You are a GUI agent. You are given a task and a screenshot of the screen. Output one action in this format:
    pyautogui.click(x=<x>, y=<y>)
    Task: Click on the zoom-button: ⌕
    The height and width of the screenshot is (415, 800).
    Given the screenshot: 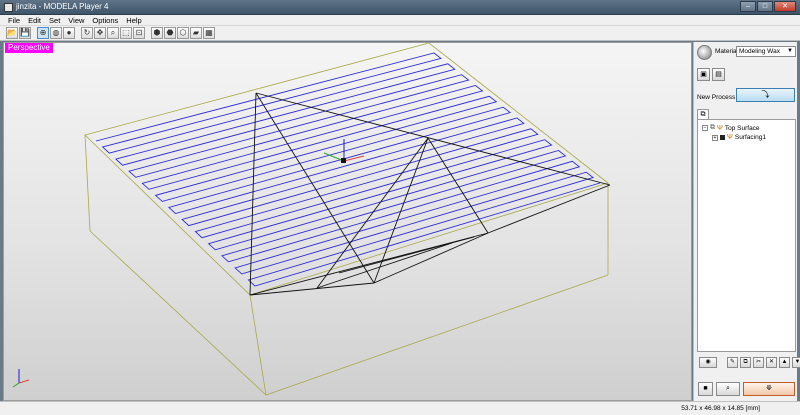 What is the action you would take?
    pyautogui.click(x=113, y=33)
    